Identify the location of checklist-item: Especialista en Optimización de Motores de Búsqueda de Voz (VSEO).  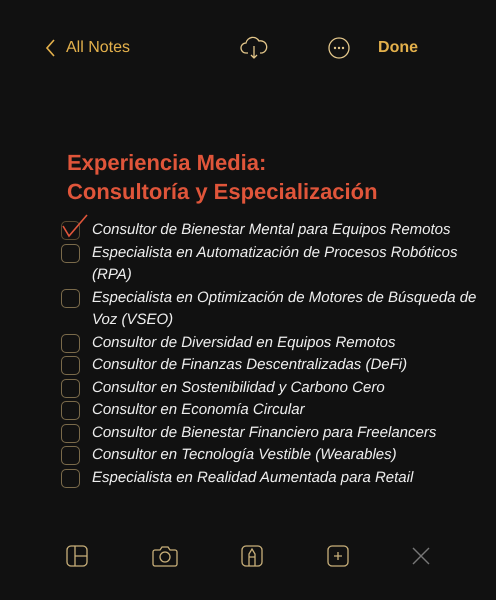
(285, 309).